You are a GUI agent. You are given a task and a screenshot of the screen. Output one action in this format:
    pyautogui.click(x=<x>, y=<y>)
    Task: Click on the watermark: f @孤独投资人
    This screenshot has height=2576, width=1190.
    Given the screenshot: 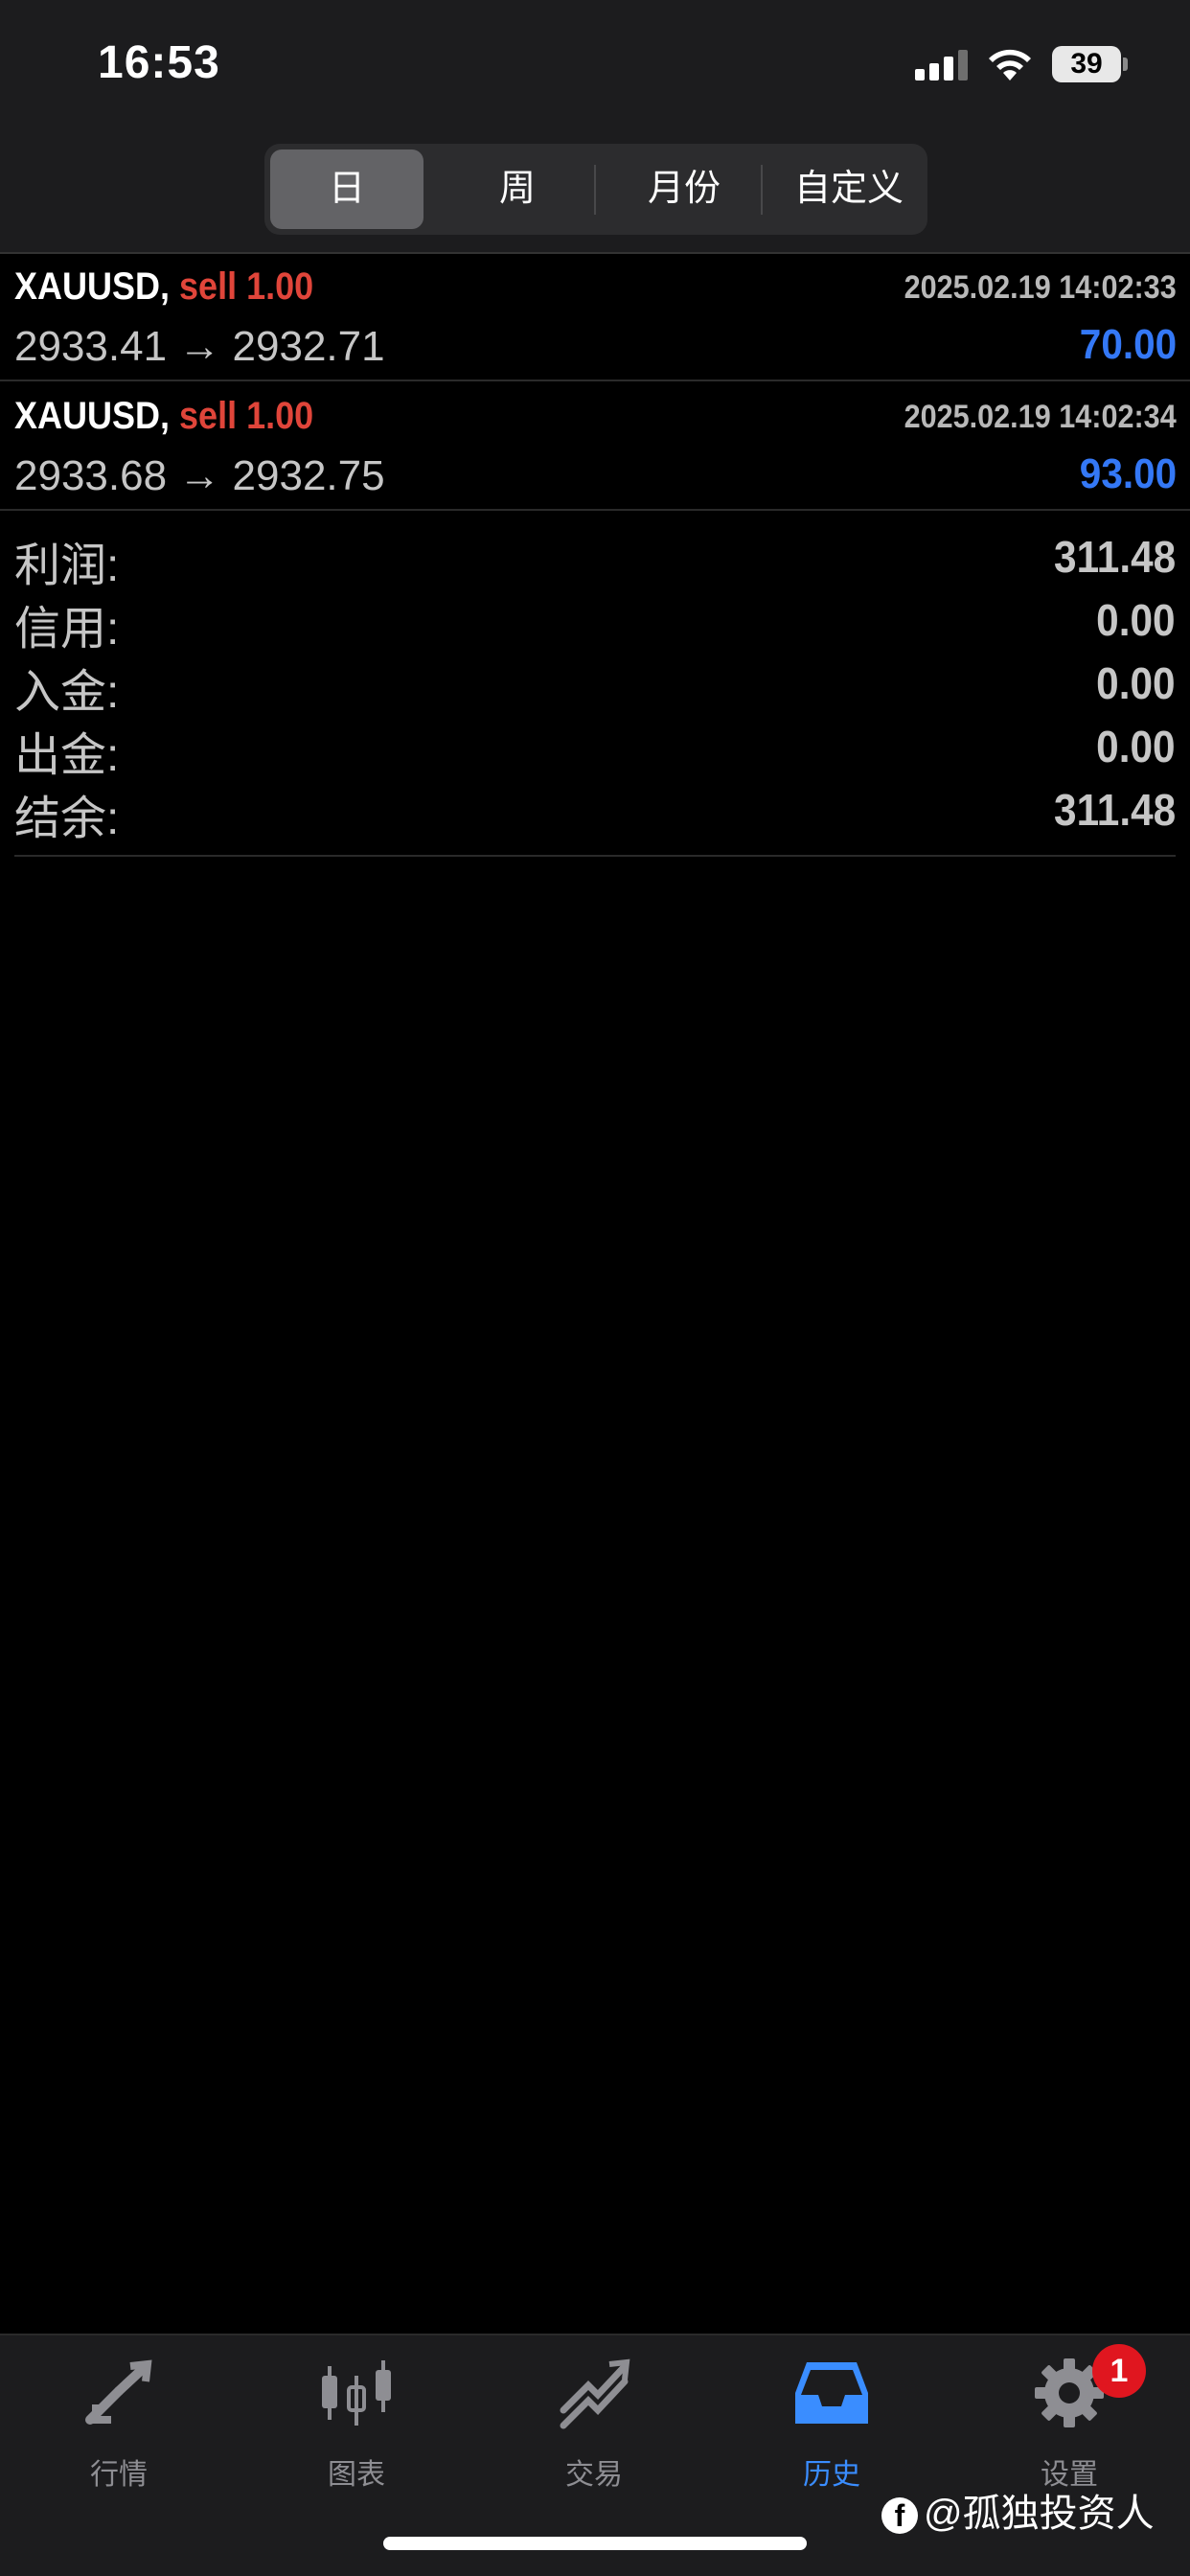 What is the action you would take?
    pyautogui.click(x=1018, y=2510)
    